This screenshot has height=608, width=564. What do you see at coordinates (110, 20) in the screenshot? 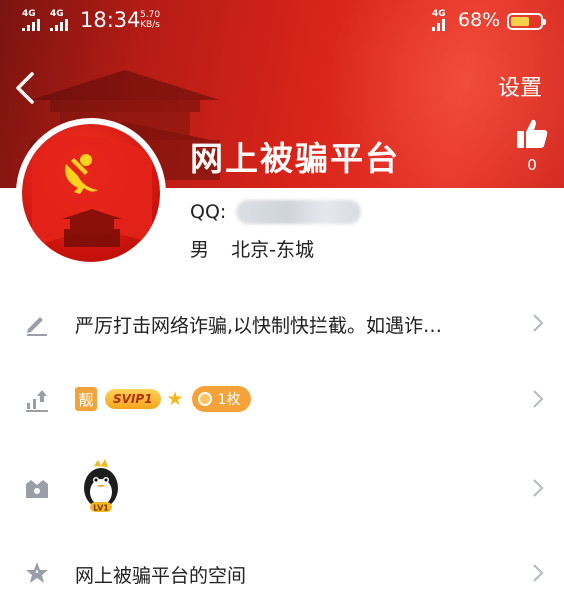
I see `clock: 18:34` at bounding box center [110, 20].